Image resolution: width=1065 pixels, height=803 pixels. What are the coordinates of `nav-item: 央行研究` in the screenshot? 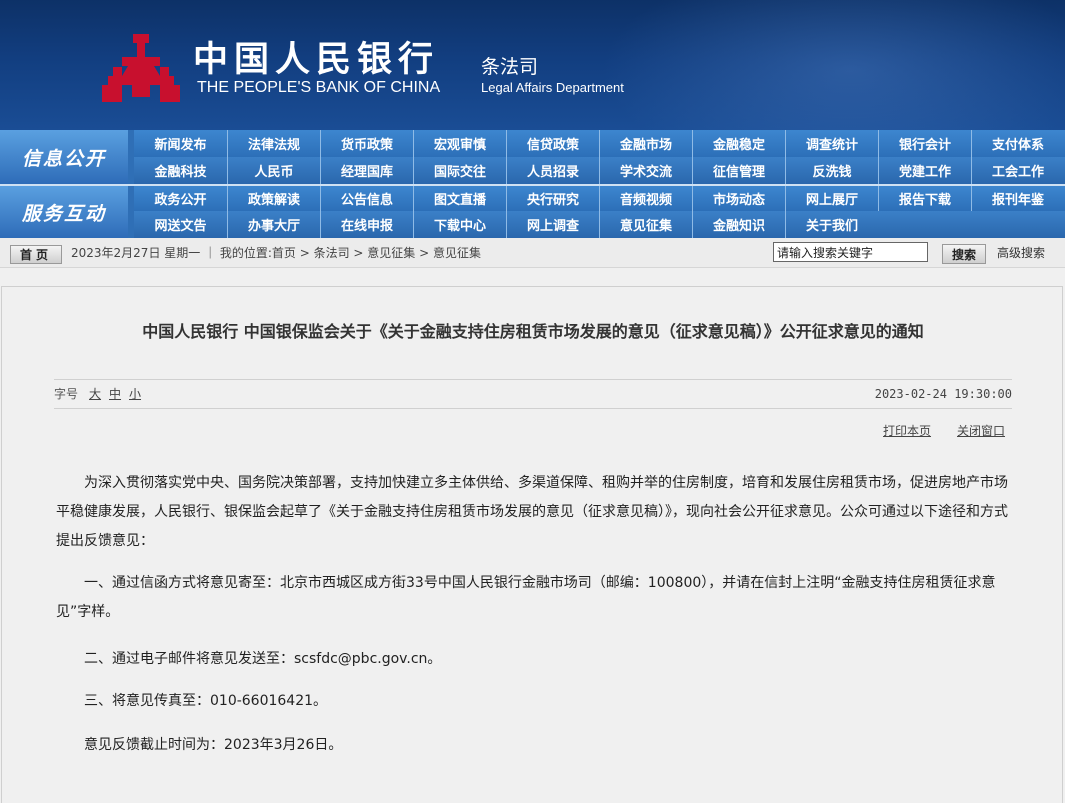 It's located at (552, 198).